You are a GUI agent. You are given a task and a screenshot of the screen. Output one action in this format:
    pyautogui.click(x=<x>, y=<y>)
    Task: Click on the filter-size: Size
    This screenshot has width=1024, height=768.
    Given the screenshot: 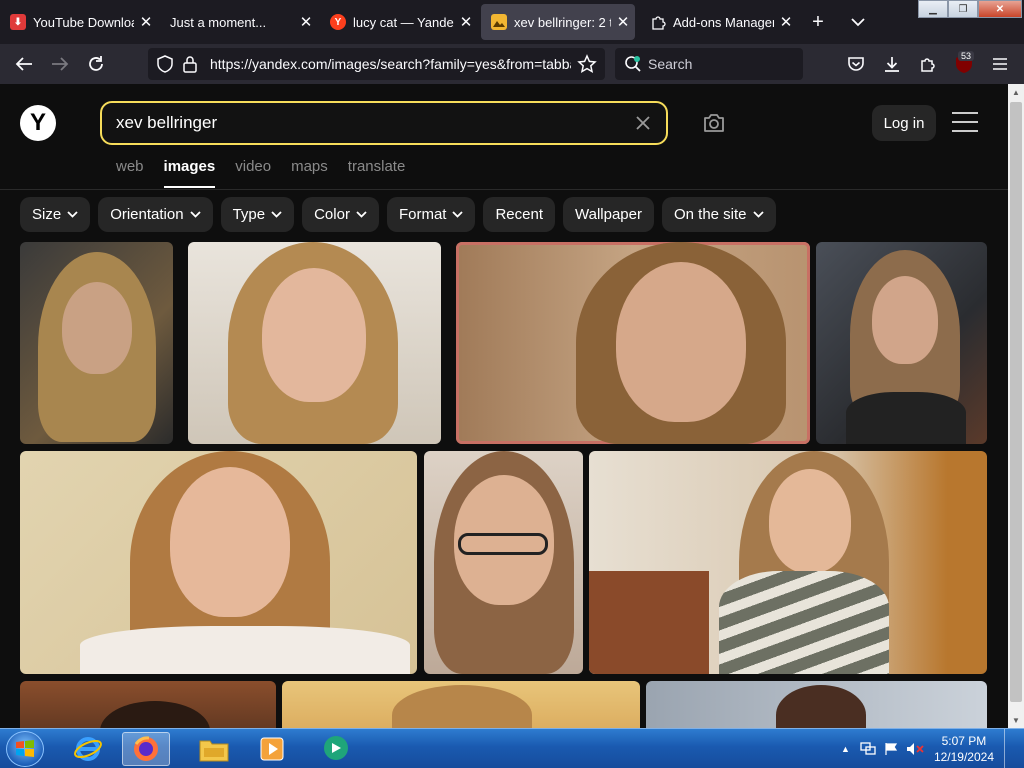 What is the action you would take?
    pyautogui.click(x=55, y=214)
    